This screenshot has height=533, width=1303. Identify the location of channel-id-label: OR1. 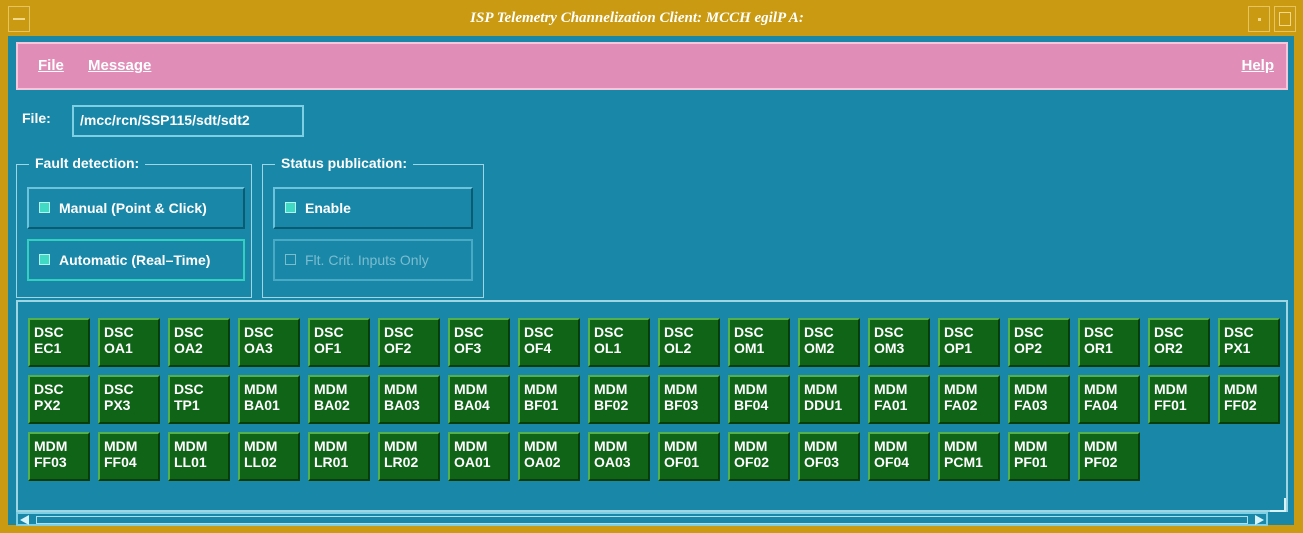
(1098, 348).